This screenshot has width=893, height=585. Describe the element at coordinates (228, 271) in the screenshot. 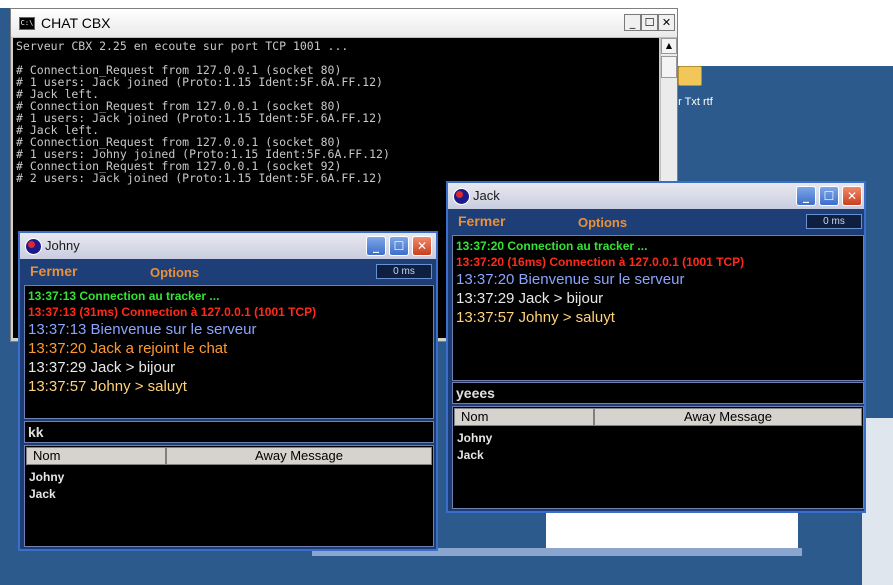

I see `johny-menu-bar: Fermer Options 0 ms` at that location.